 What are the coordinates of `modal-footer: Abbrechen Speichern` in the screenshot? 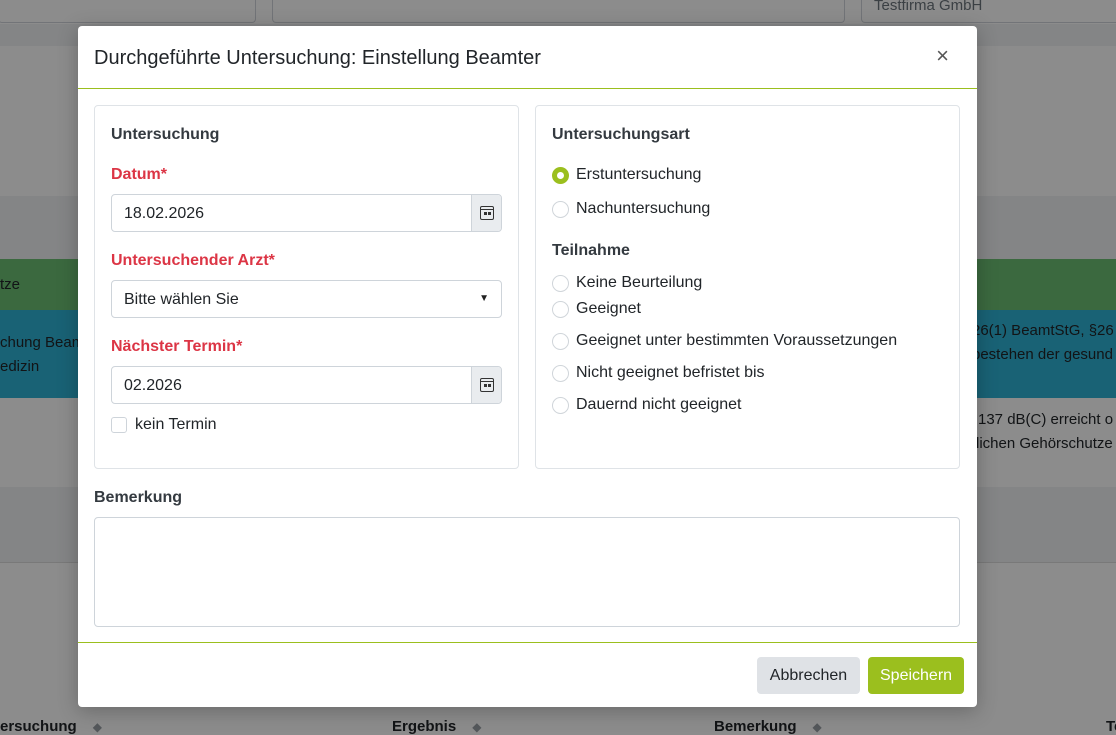 It's located at (527, 674).